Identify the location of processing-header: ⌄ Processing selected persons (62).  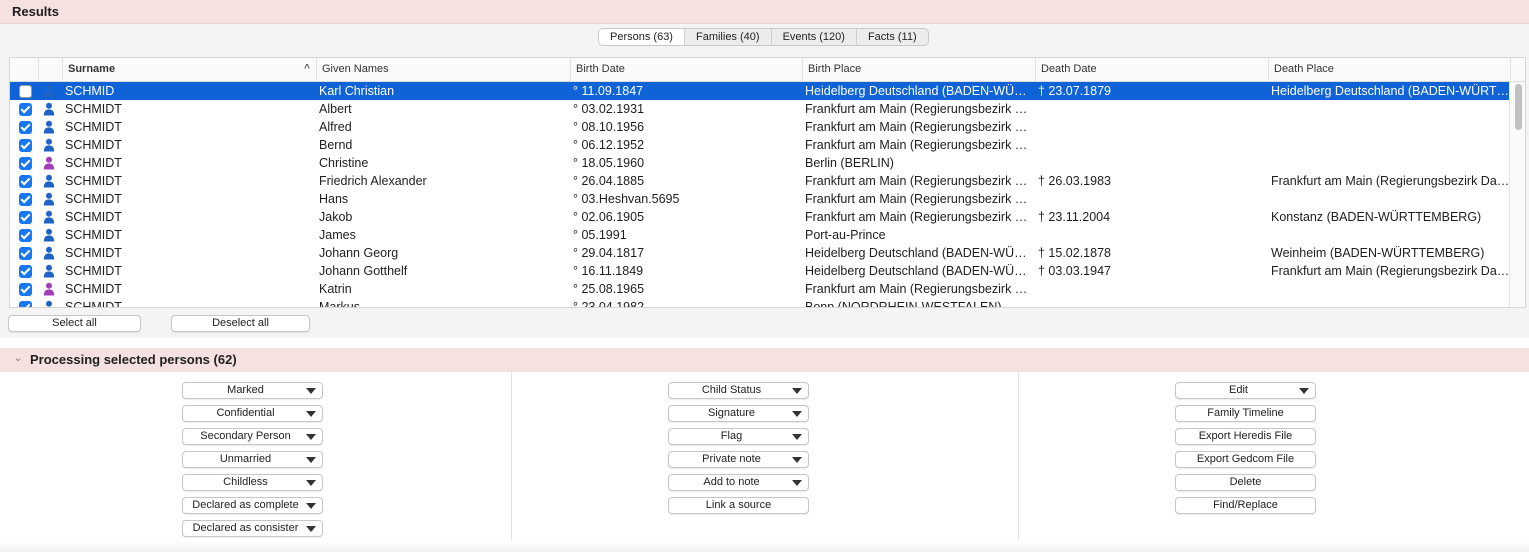
(764, 360).